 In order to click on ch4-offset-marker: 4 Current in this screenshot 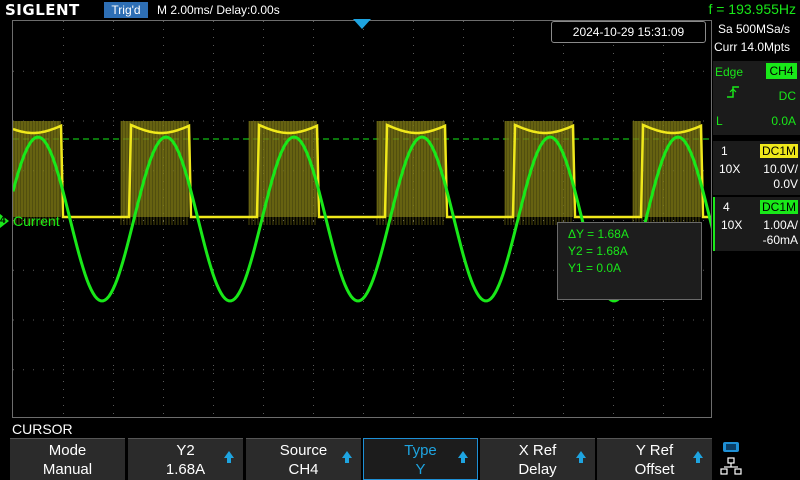, I will do `click(33, 221)`.